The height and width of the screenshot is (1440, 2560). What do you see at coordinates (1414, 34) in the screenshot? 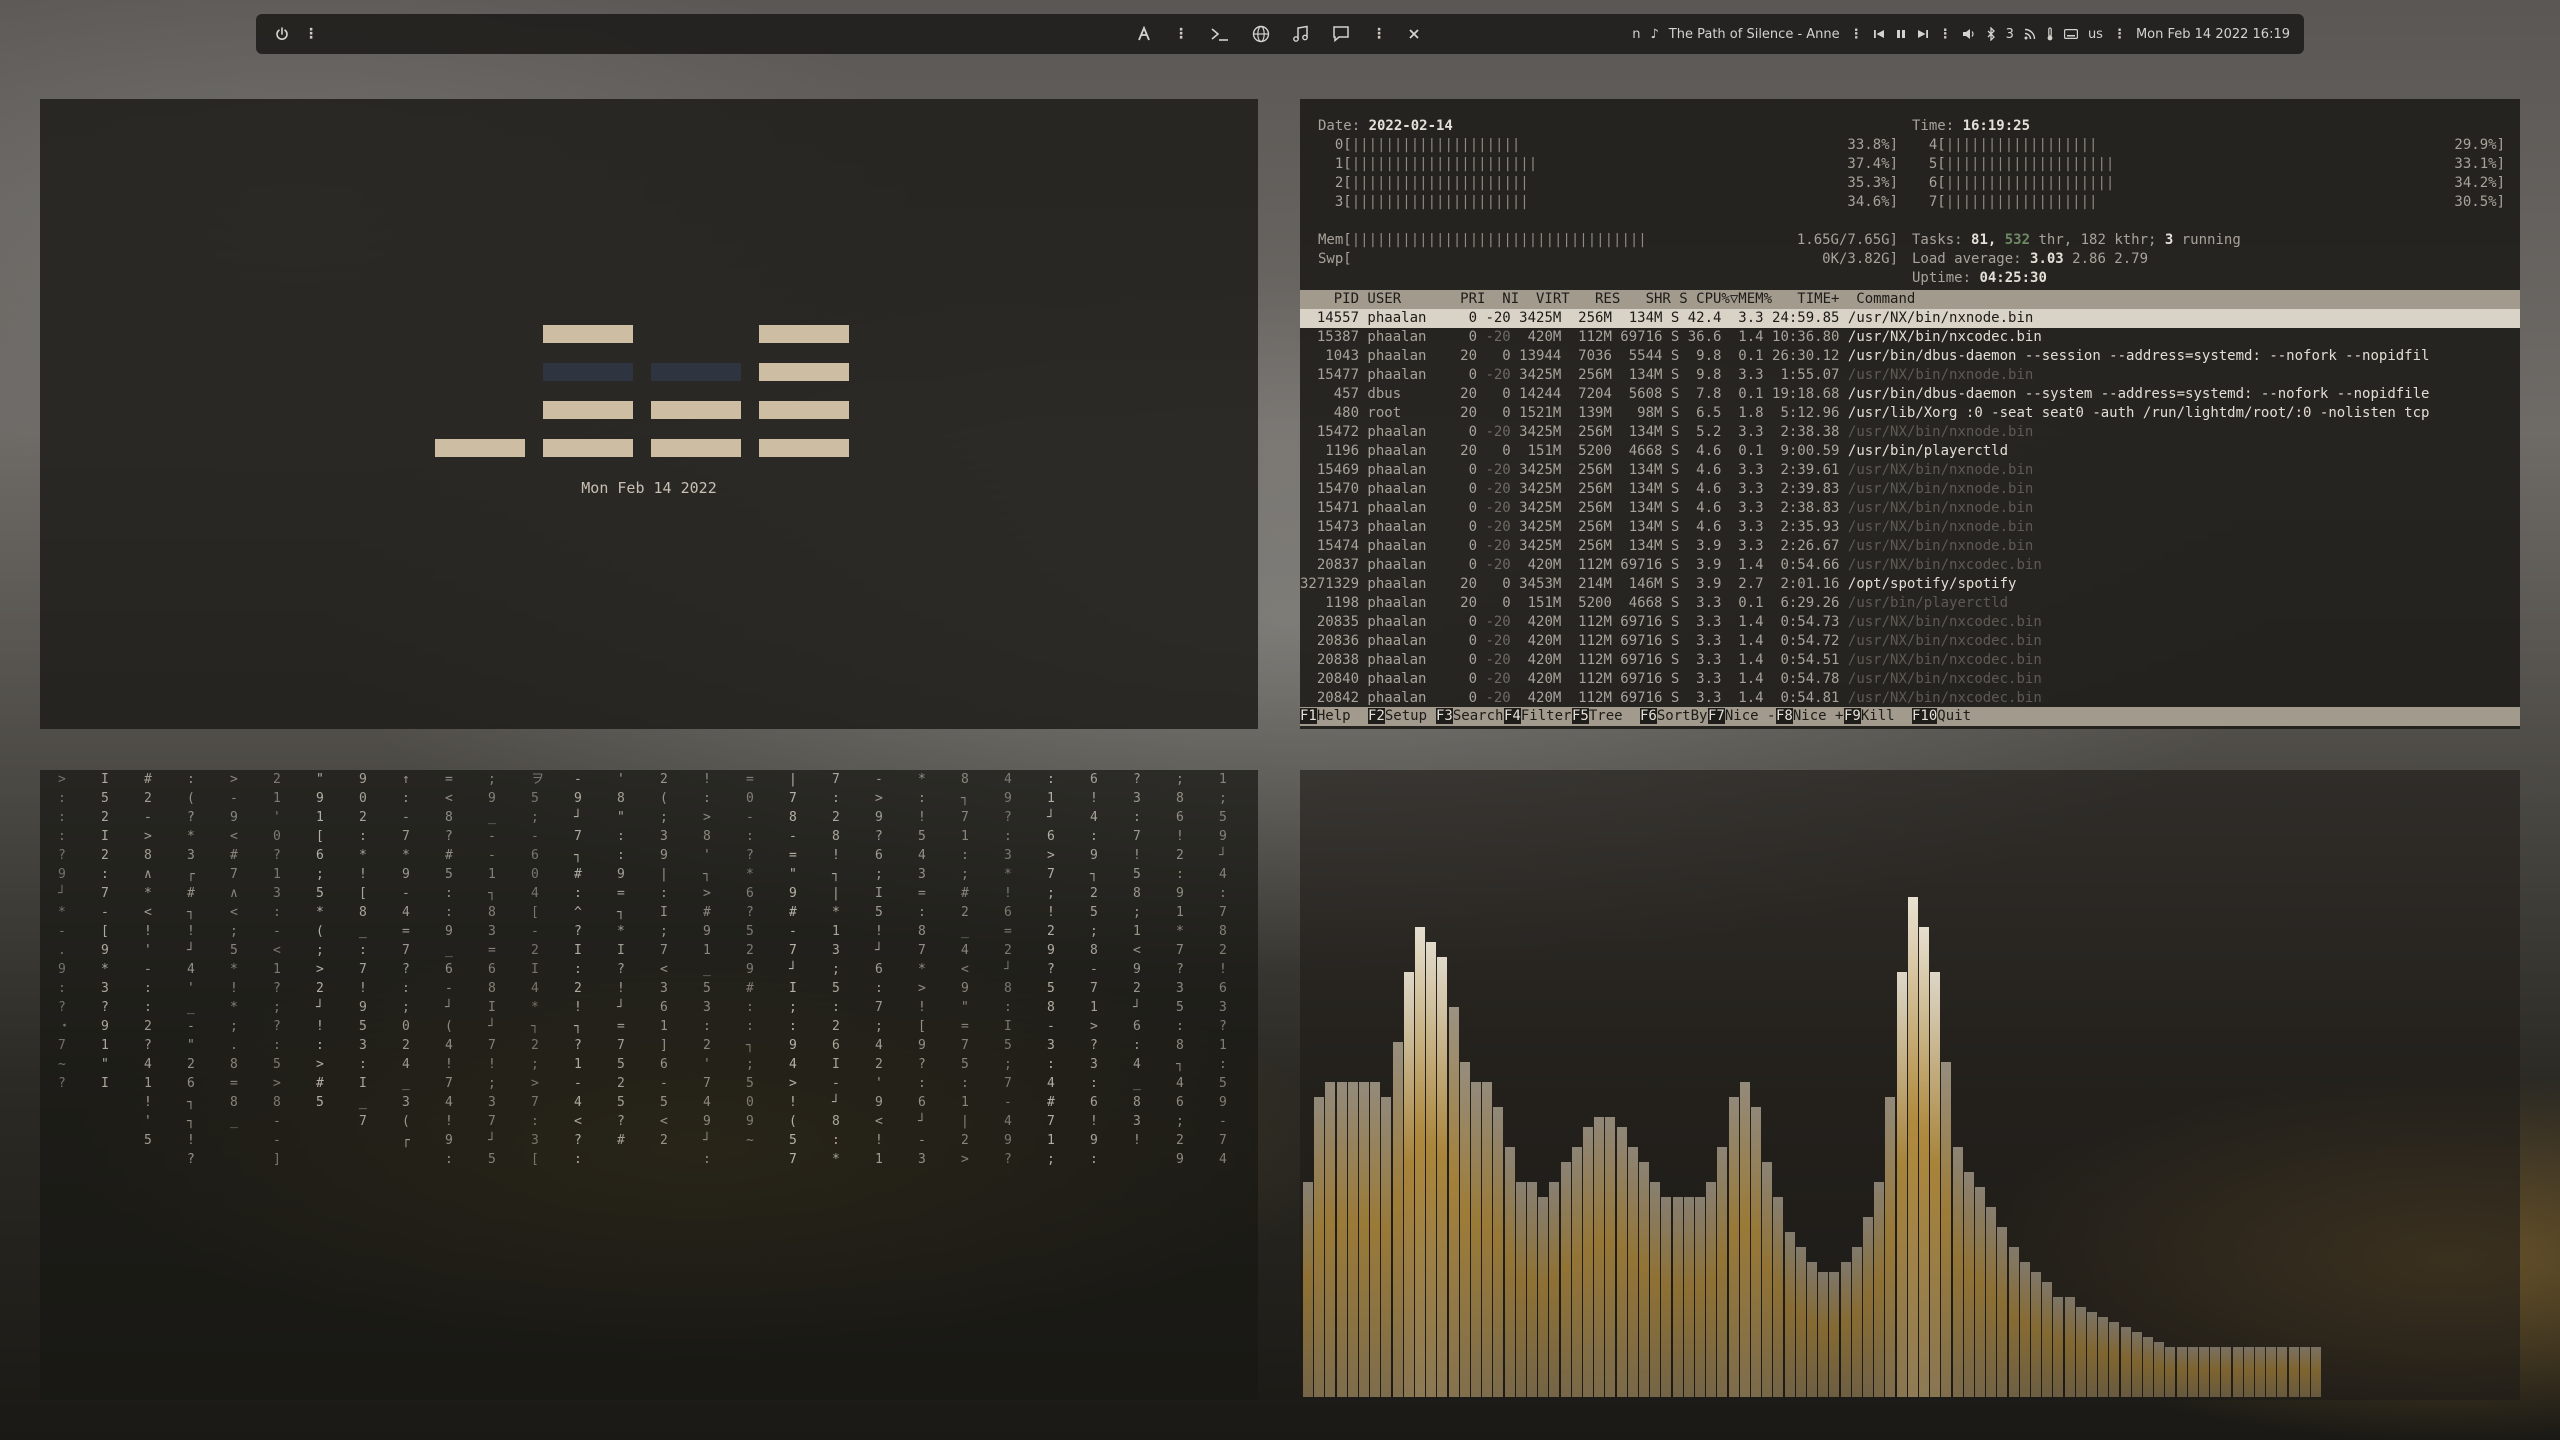
I see `close-icon` at bounding box center [1414, 34].